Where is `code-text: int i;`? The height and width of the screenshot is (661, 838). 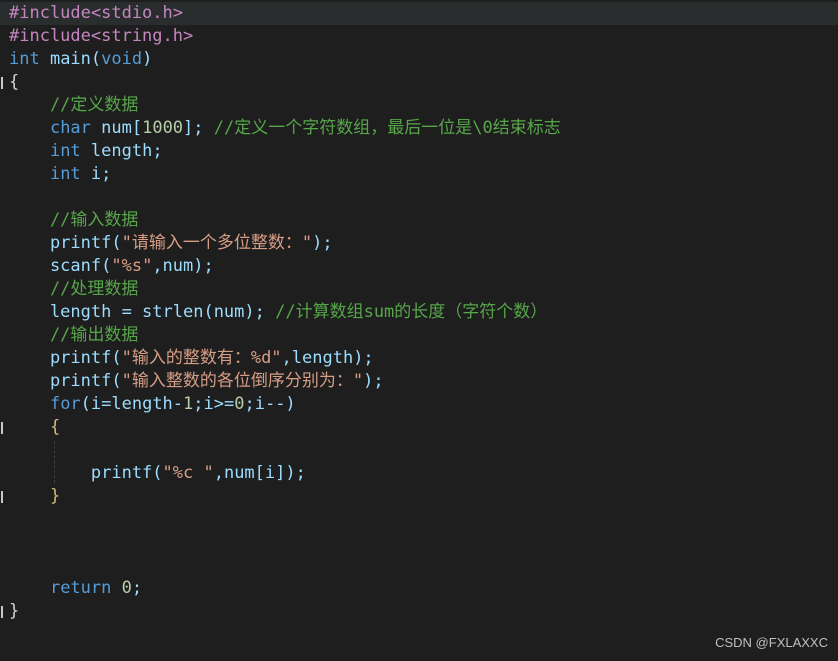 code-text: int i; is located at coordinates (60, 174).